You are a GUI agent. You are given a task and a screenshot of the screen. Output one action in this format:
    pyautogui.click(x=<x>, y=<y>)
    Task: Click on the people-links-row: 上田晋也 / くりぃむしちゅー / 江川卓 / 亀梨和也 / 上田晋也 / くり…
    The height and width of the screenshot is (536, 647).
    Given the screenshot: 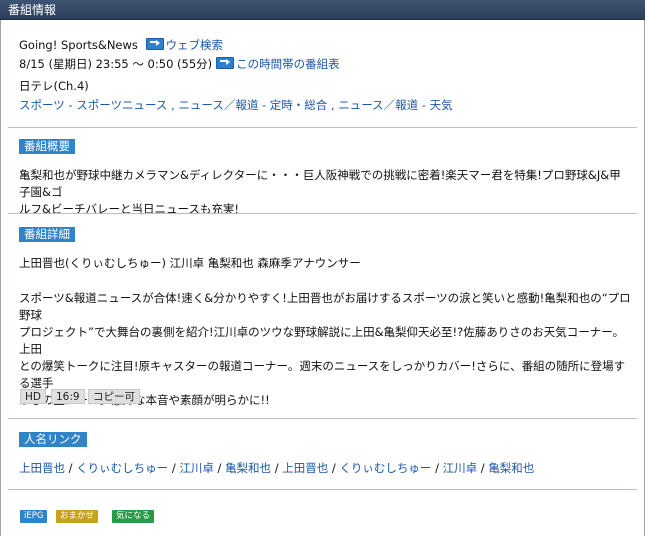 What is the action you would take?
    pyautogui.click(x=276, y=468)
    